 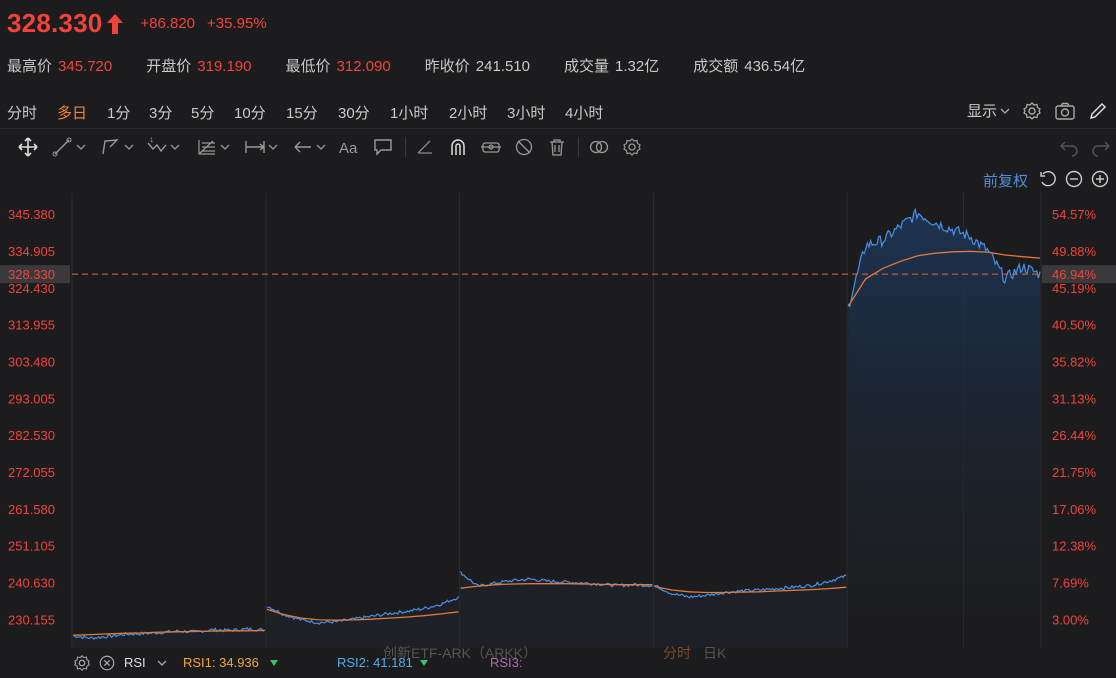 What do you see at coordinates (354, 112) in the screenshot?
I see `period-tab: 30分` at bounding box center [354, 112].